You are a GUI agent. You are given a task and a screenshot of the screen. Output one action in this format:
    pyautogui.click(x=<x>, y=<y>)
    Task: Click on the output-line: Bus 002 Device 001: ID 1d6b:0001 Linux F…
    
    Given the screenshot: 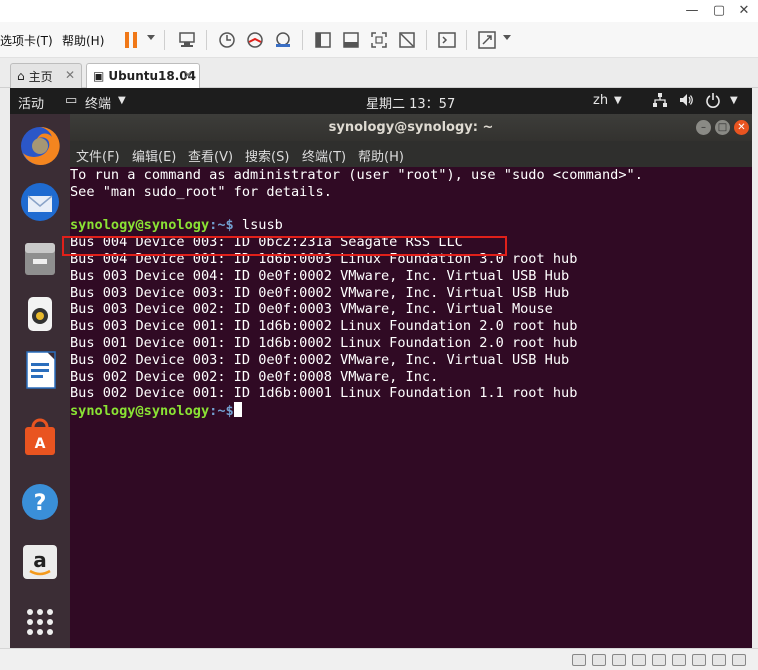 What is the action you would take?
    pyautogui.click(x=324, y=393)
    